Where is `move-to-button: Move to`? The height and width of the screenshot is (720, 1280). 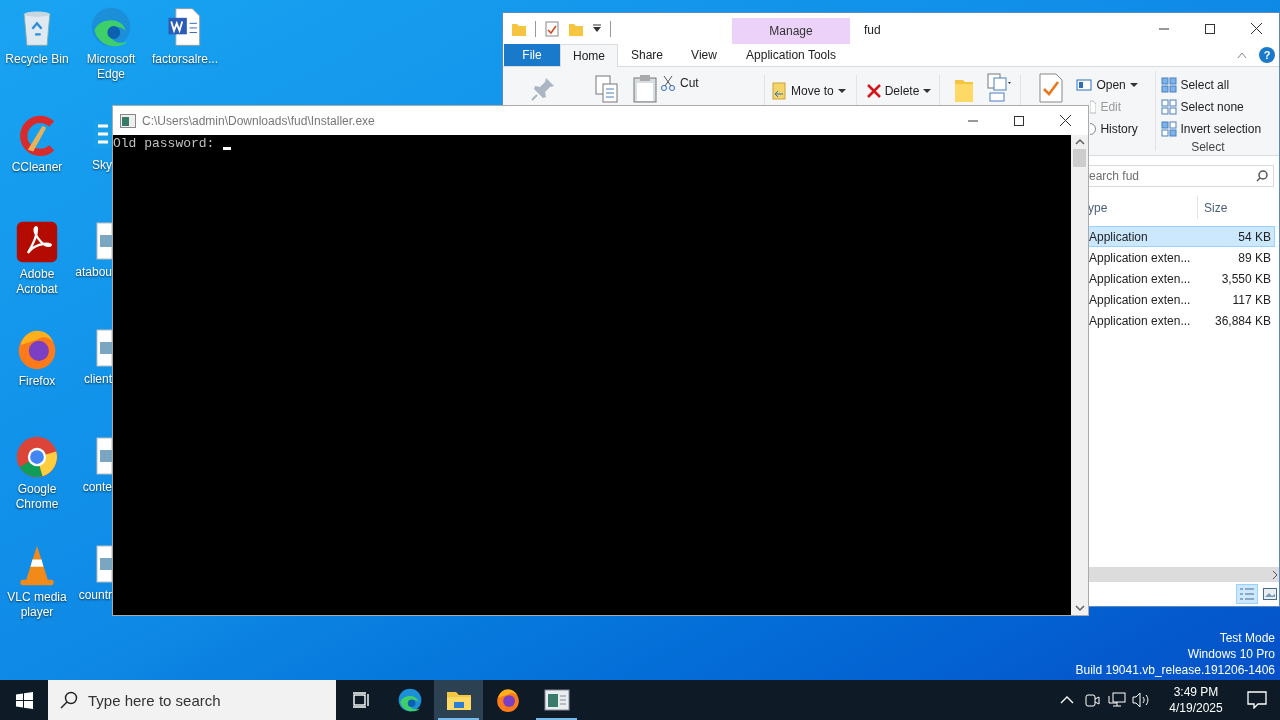 move-to-button: Move to is located at coordinates (808, 91).